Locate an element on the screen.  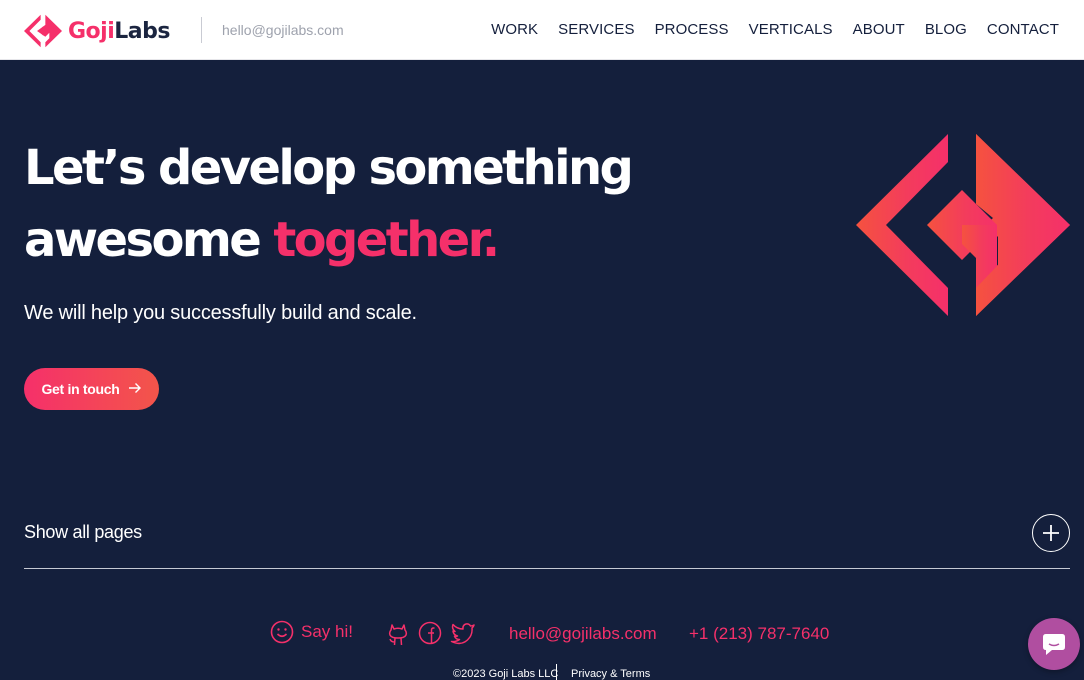
hero-title-line1: Let’s develop something is located at coordinates (329, 168).